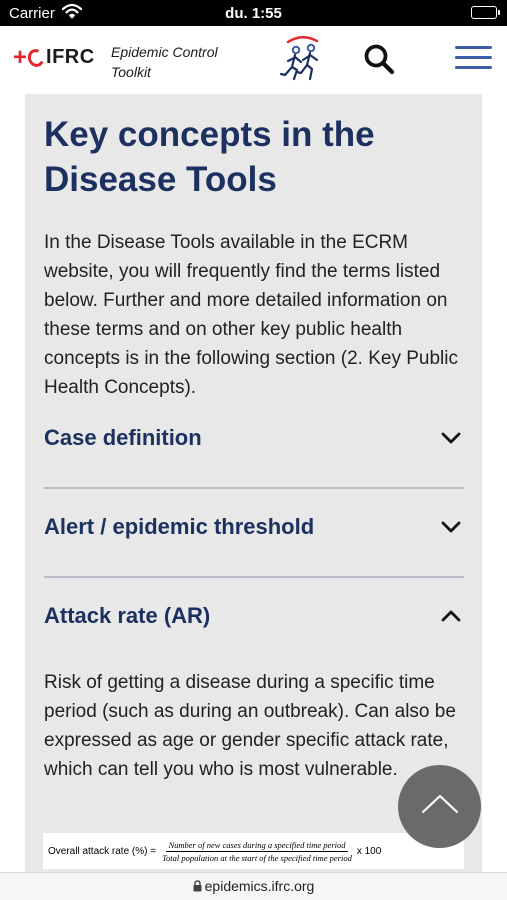 The height and width of the screenshot is (900, 507). What do you see at coordinates (102, 851) in the screenshot?
I see `formula-lhs: Overall attack rate (%) =` at bounding box center [102, 851].